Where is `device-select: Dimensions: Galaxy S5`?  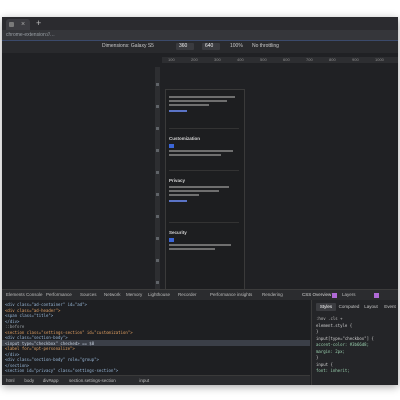 device-select: Dimensions: Galaxy S5 is located at coordinates (128, 46).